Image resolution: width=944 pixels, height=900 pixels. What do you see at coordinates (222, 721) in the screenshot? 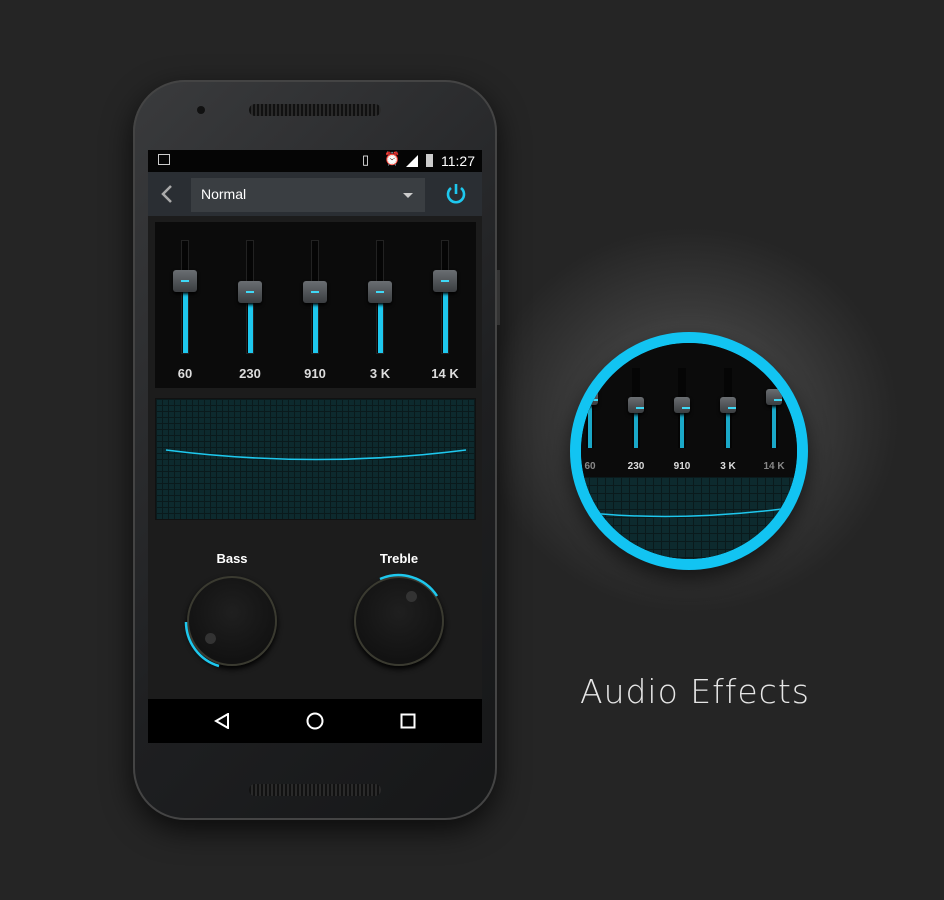
I see `triangle-back-icon` at bounding box center [222, 721].